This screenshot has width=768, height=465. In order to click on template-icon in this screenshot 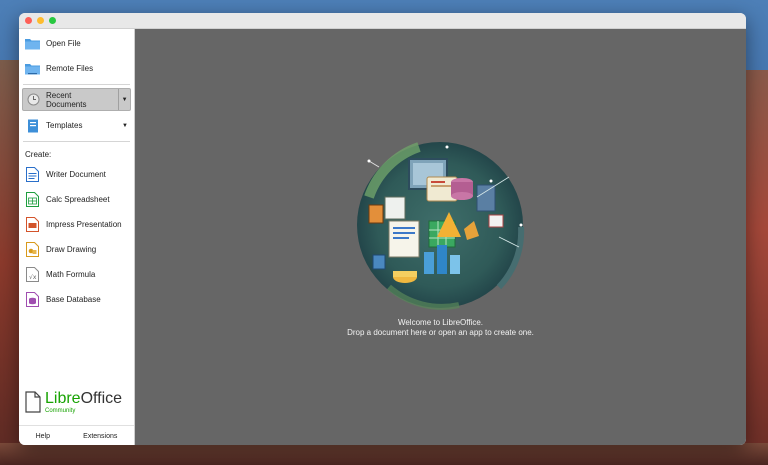, I will do `click(32, 125)`.